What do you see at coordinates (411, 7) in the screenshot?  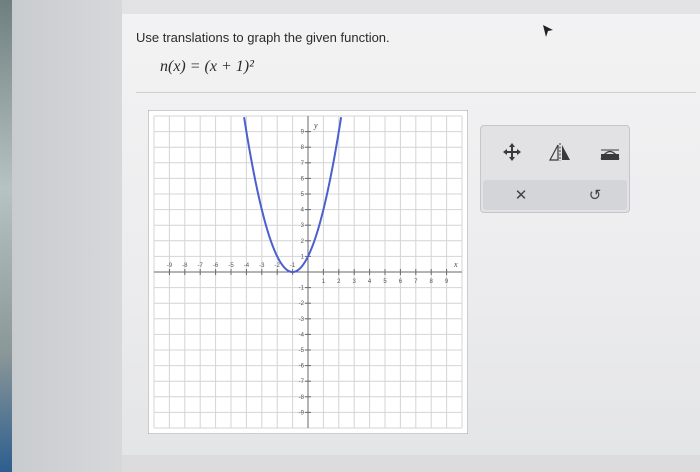 I see `top-strip` at bounding box center [411, 7].